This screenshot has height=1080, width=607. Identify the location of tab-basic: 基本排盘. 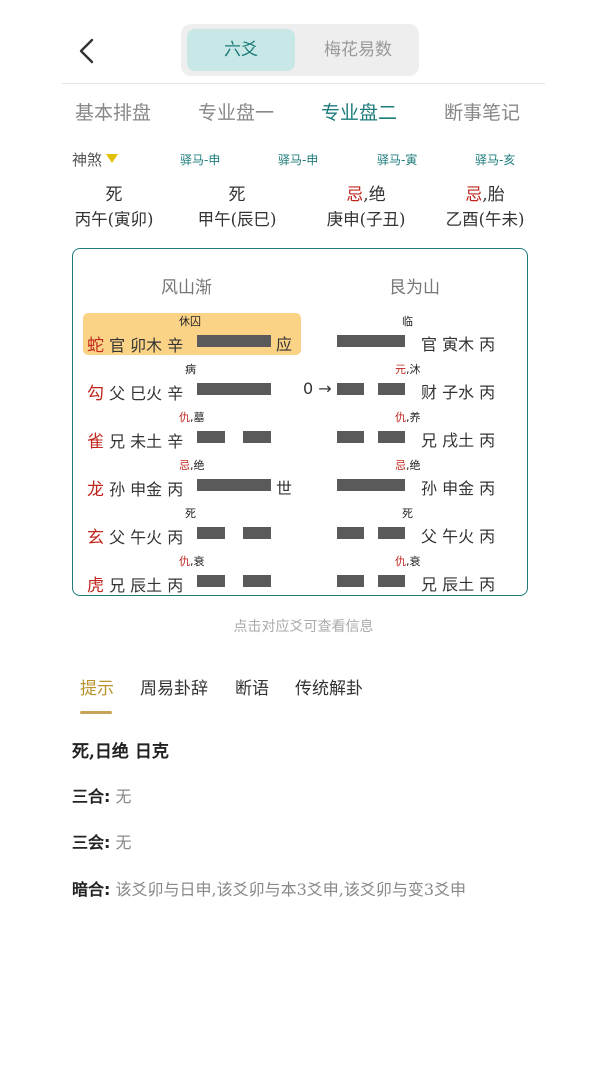
(113, 111).